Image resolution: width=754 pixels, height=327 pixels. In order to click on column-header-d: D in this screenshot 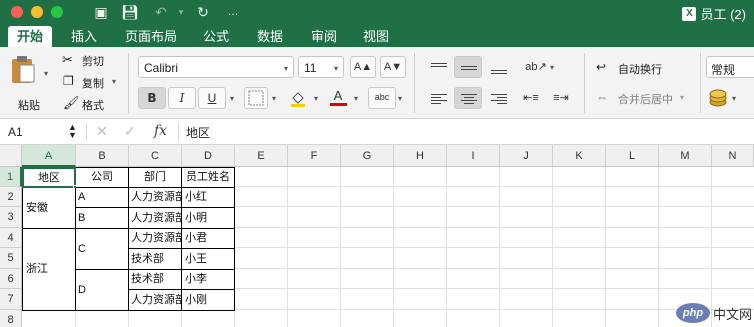, I will do `click(208, 156)`.